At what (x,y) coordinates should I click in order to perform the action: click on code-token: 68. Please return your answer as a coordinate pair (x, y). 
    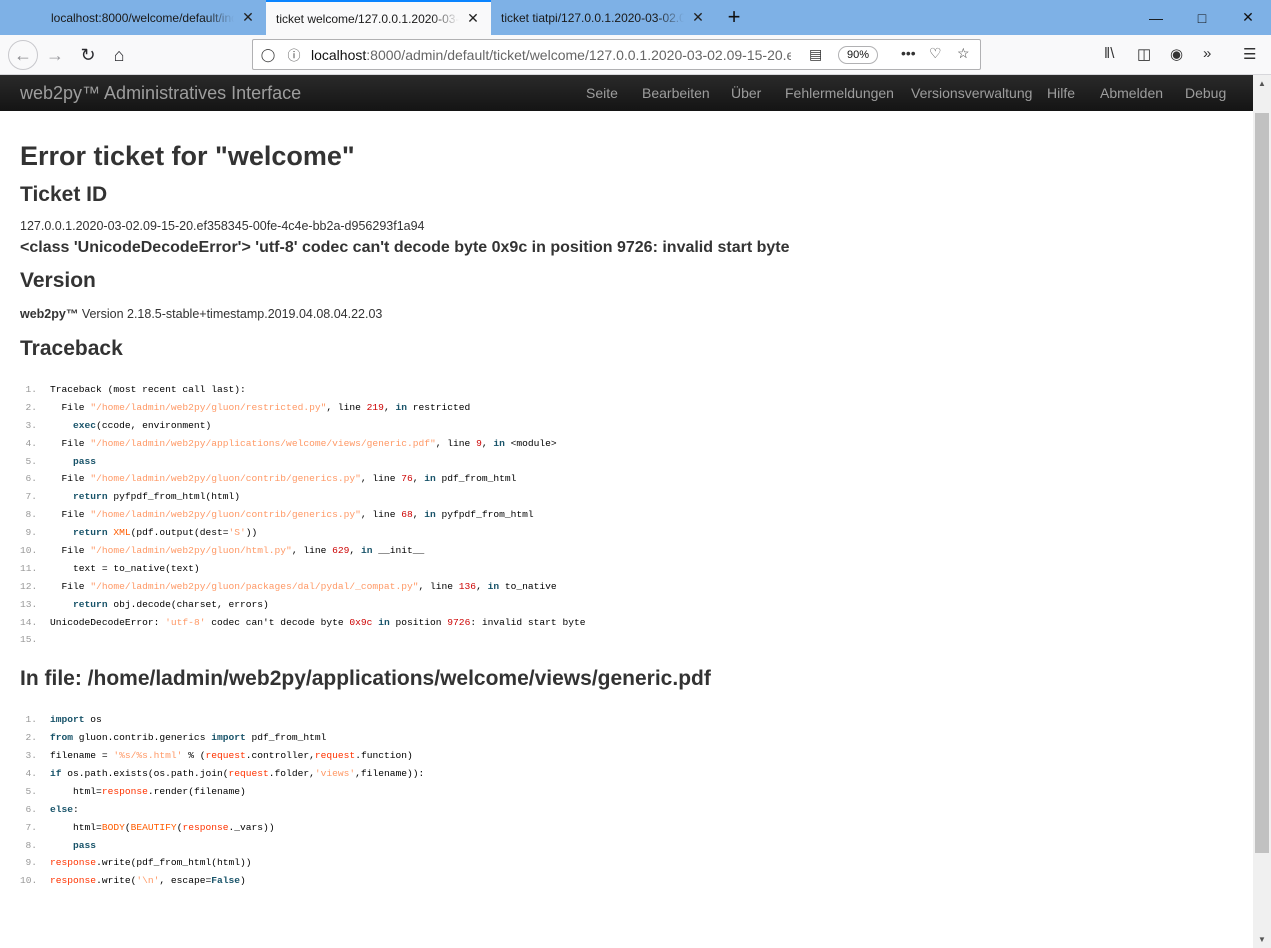
    Looking at the image, I should click on (407, 515).